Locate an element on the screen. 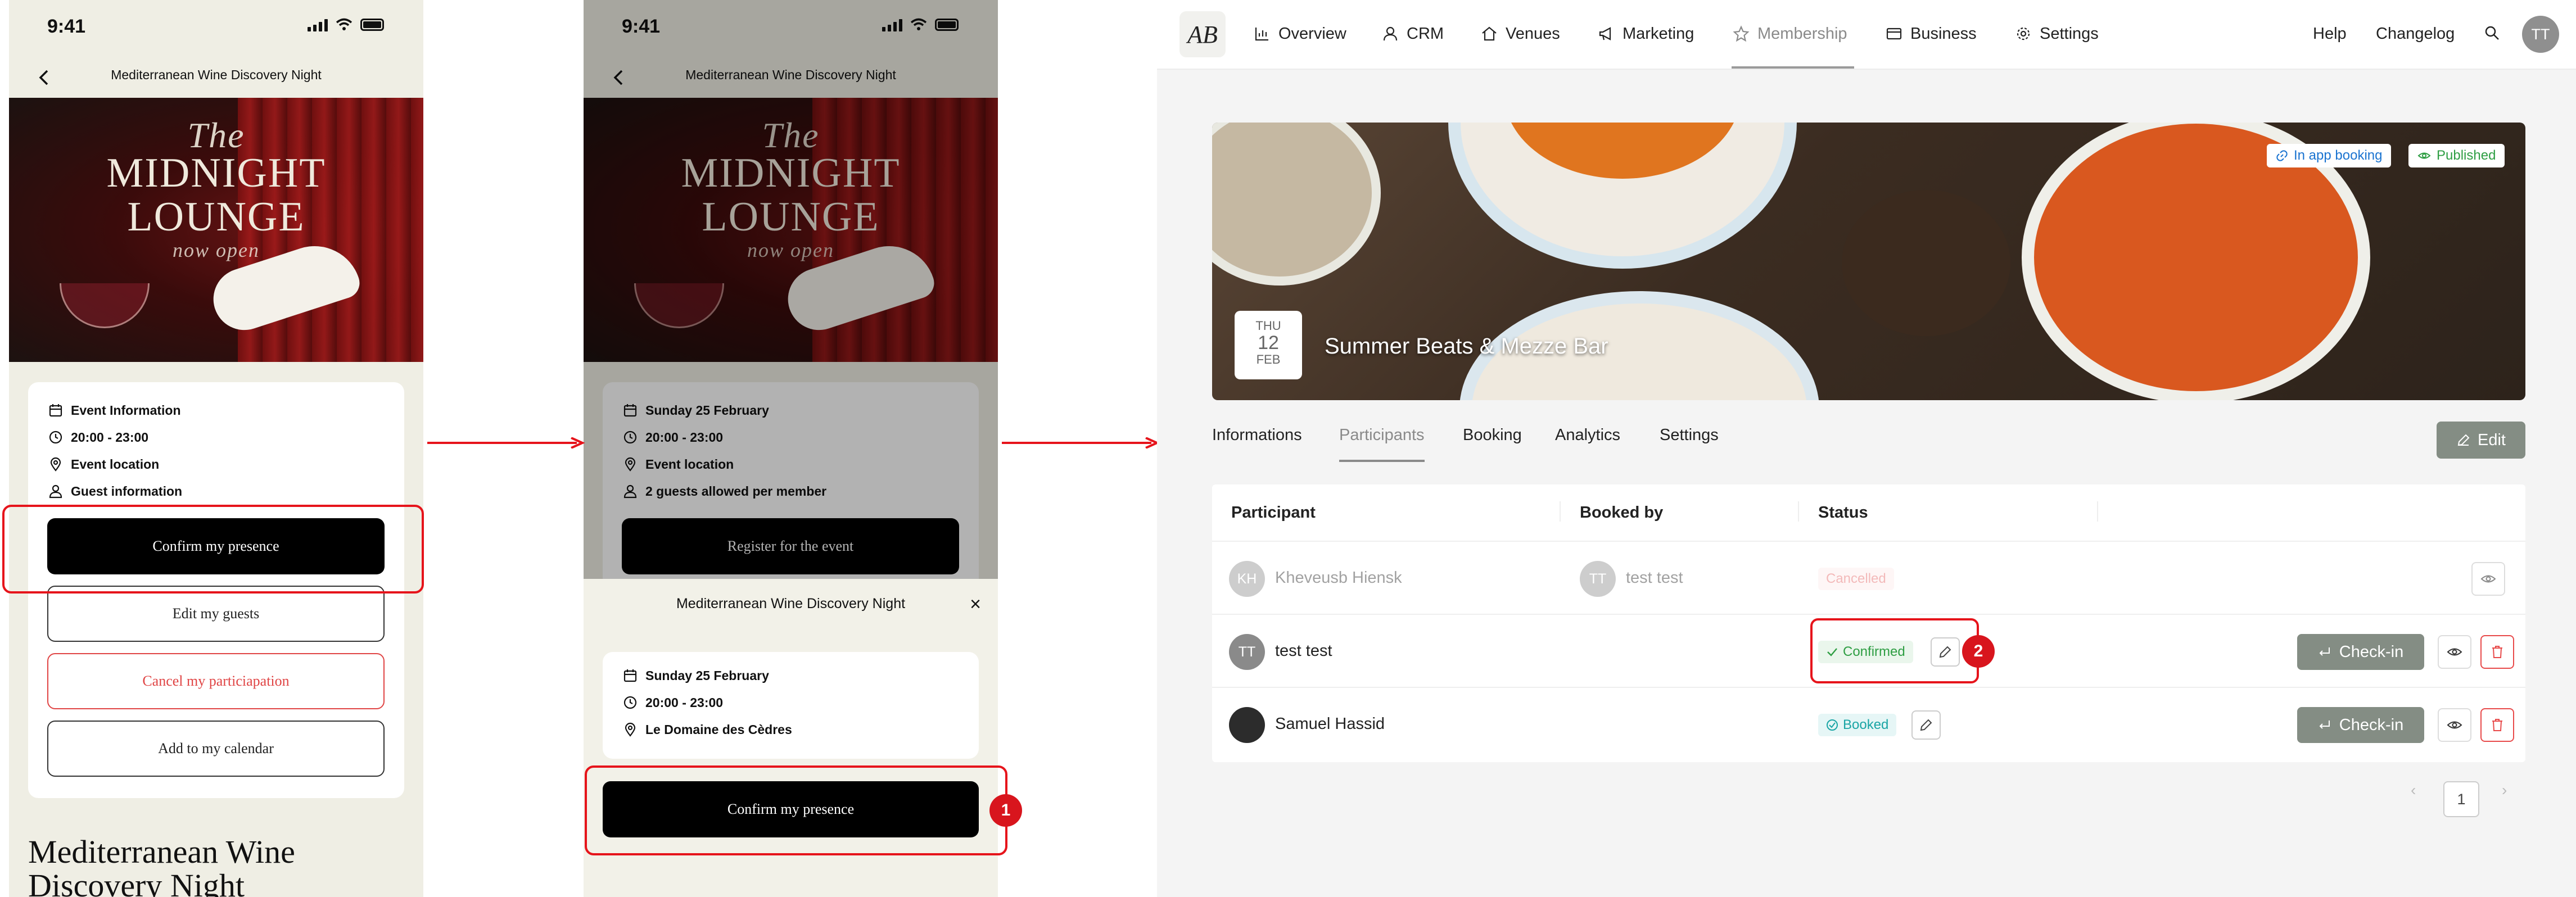 This screenshot has width=2576, height=897. date-dow: THU is located at coordinates (1268, 326).